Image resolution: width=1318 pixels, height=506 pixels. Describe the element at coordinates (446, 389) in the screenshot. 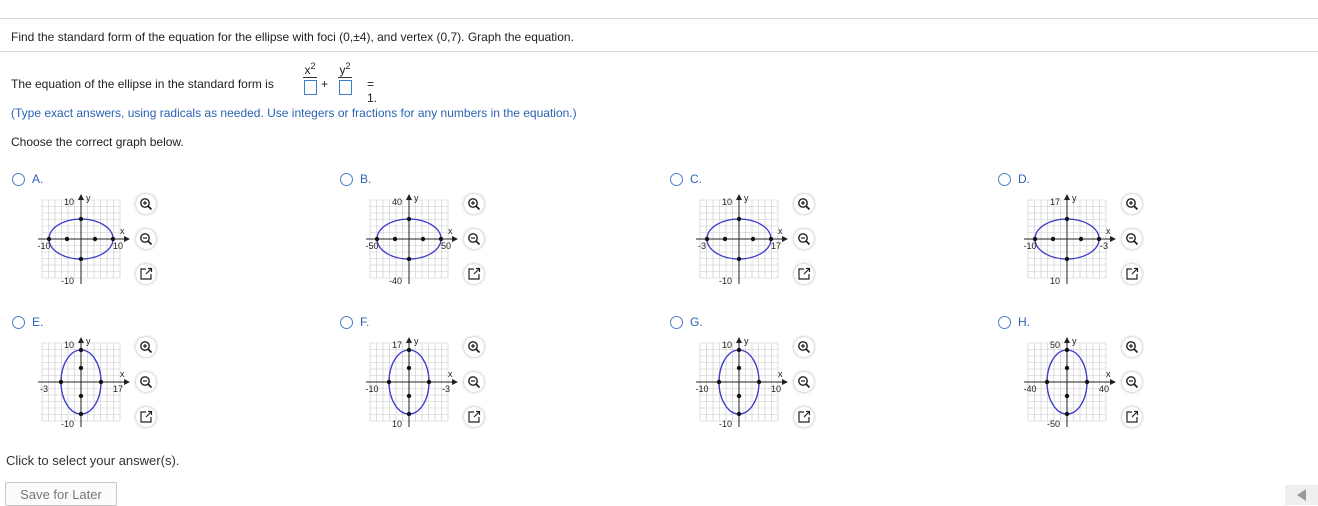

I see `tick-label: -3` at that location.